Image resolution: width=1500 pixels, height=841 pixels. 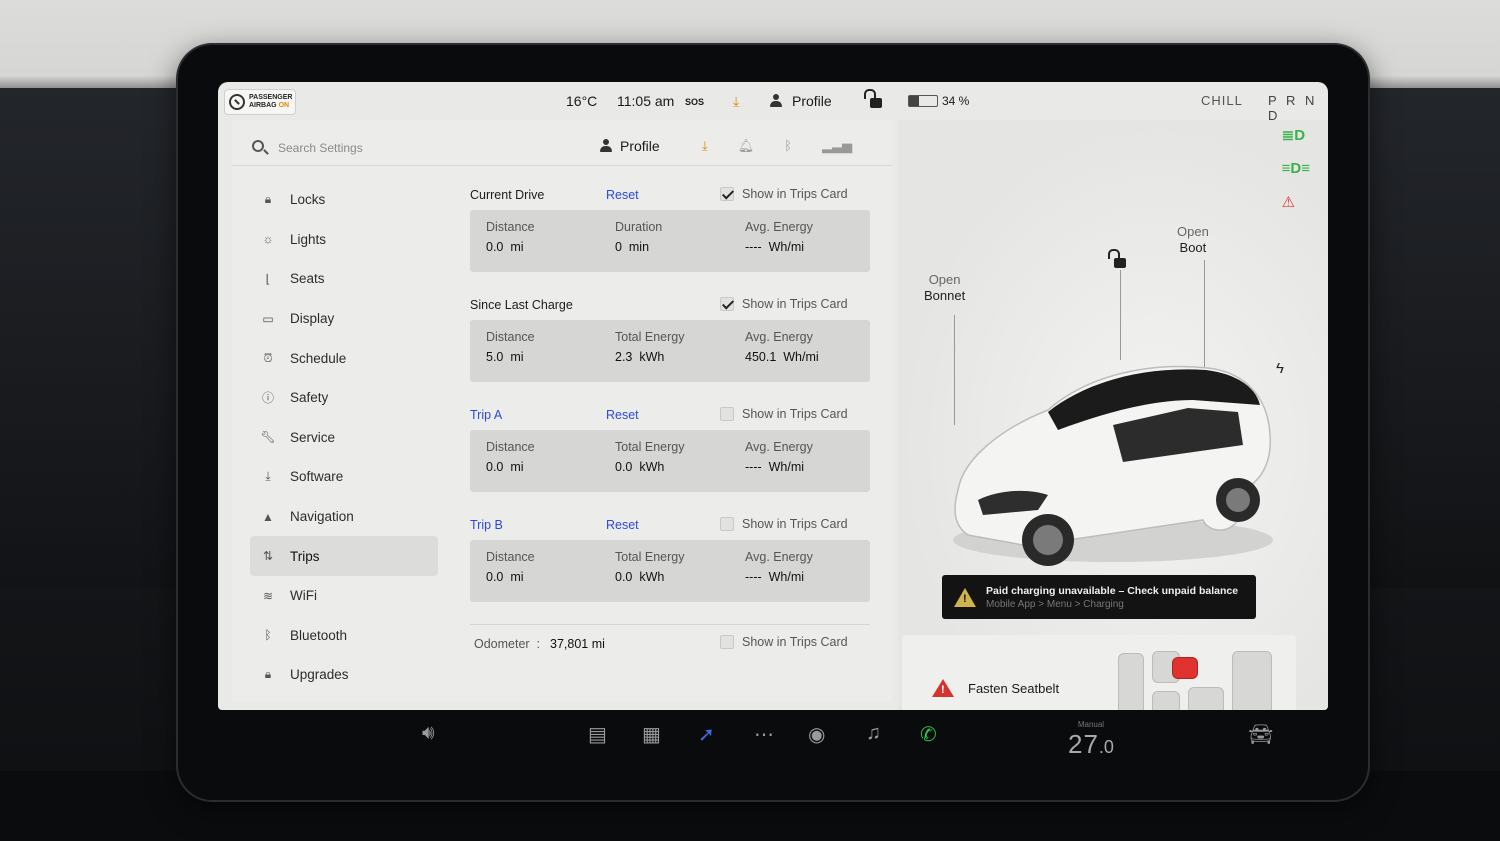 I want to click on music-icon: ♫, so click(x=873, y=733).